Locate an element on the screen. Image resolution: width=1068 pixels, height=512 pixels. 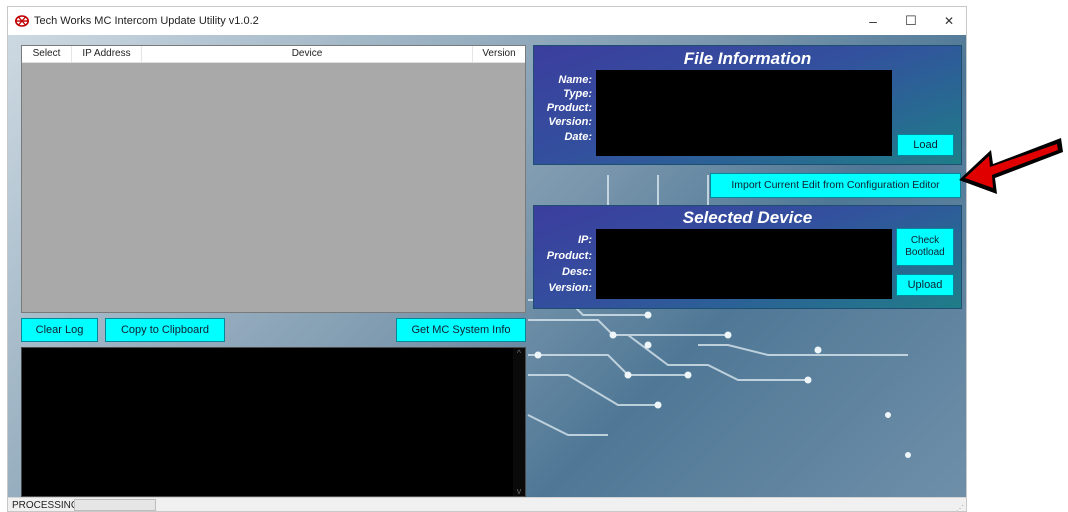
column-header-device: Device is located at coordinates (307, 54).